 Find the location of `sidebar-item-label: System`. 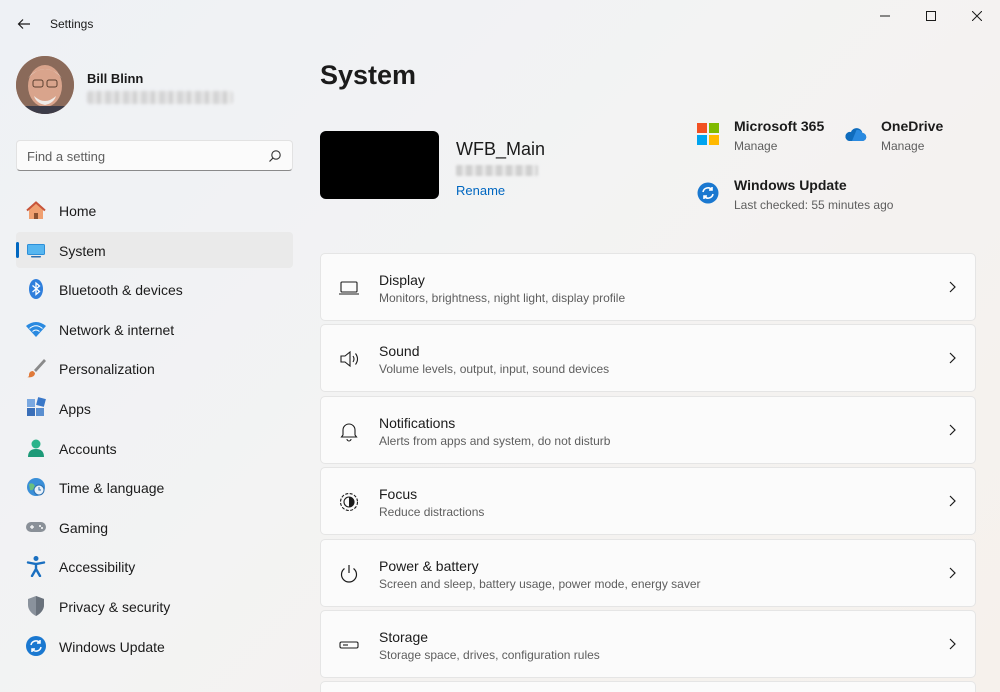

sidebar-item-label: System is located at coordinates (82, 250).